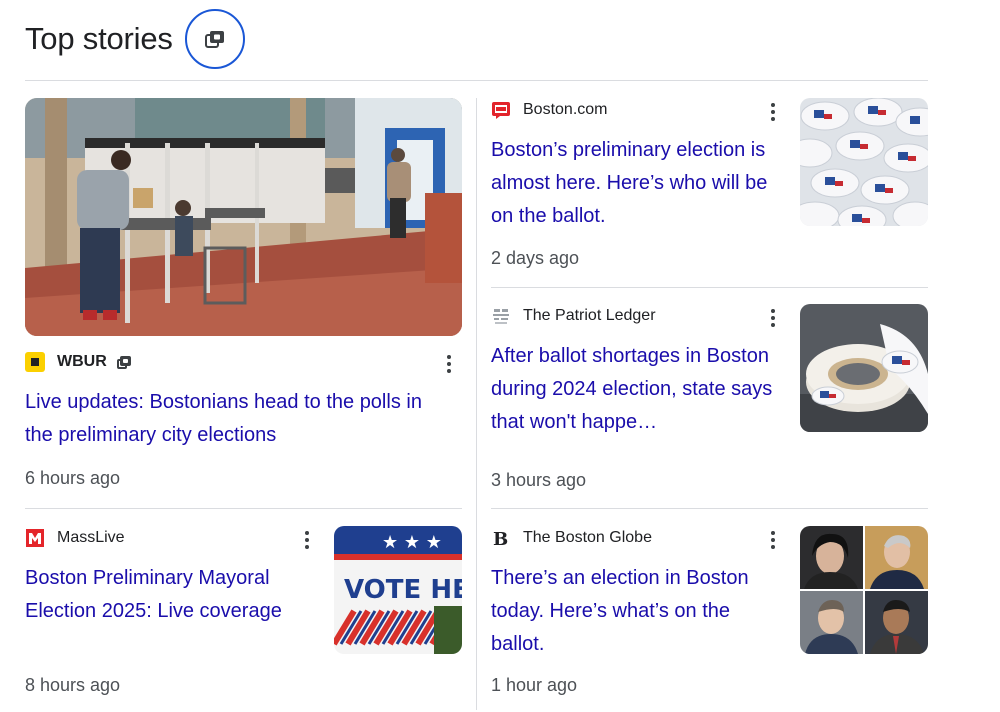 This screenshot has width=1000, height=712. Describe the element at coordinates (501, 110) in the screenshot. I see `boston-com-logo` at that location.